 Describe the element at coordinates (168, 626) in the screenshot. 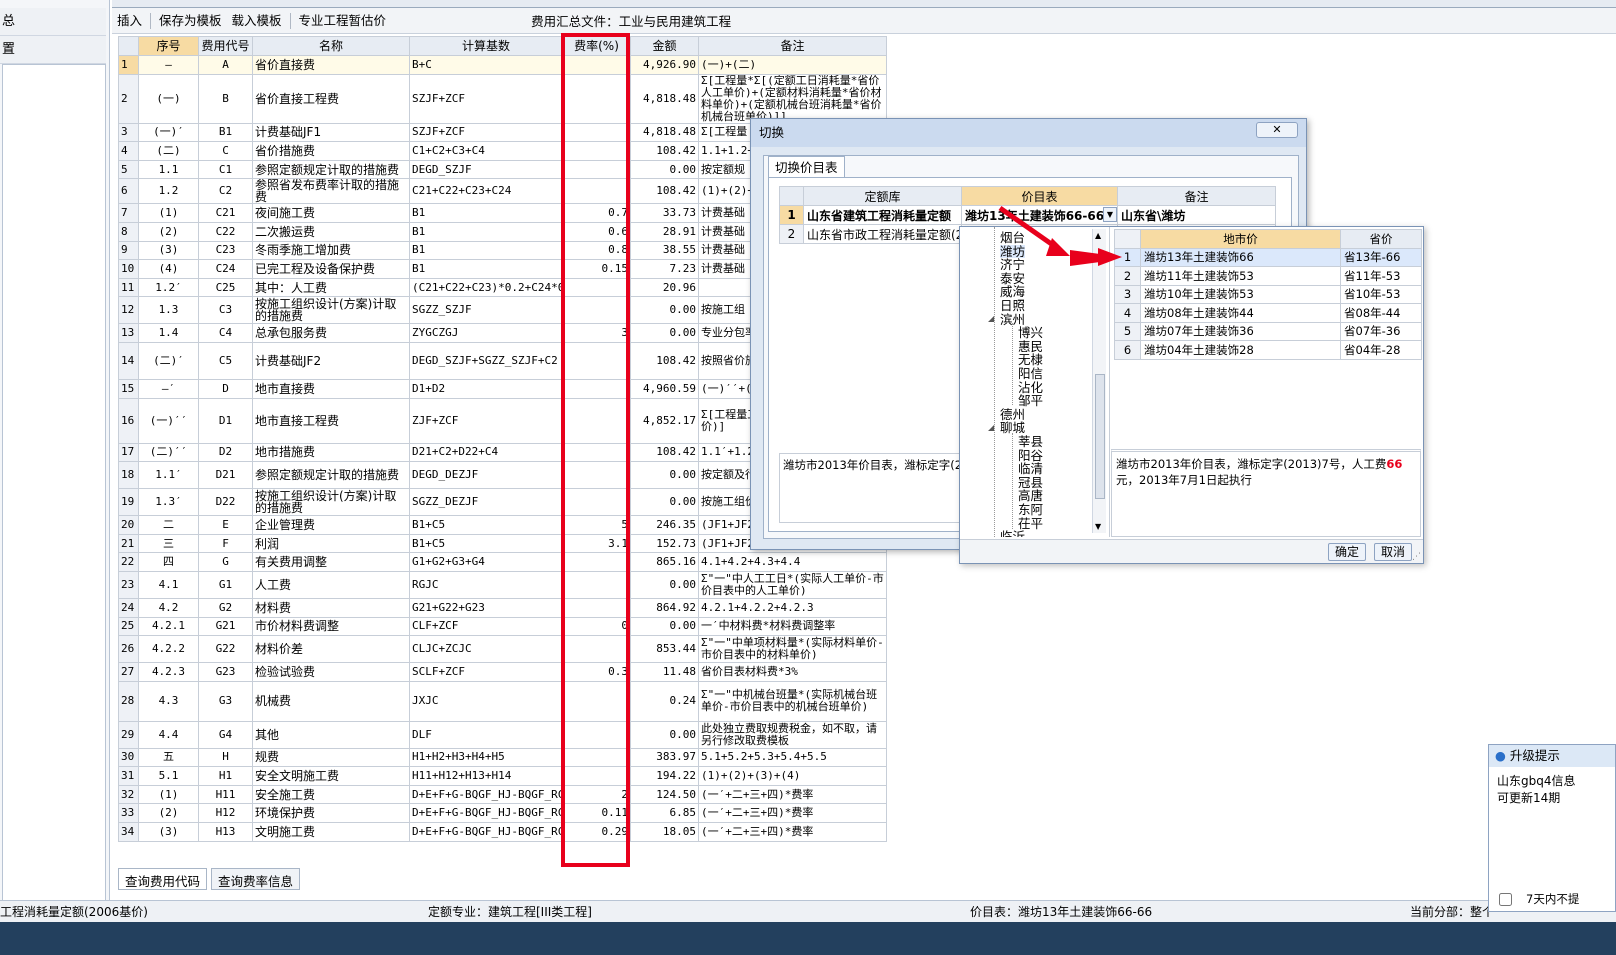

I see `seq-cell: 4.2.1` at that location.